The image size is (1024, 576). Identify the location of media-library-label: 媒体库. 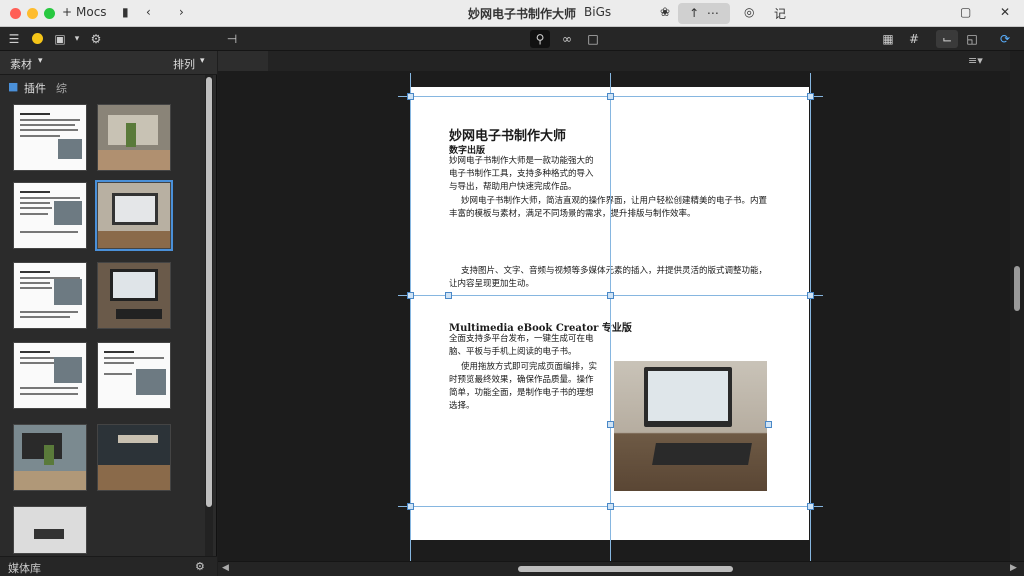
(24, 568).